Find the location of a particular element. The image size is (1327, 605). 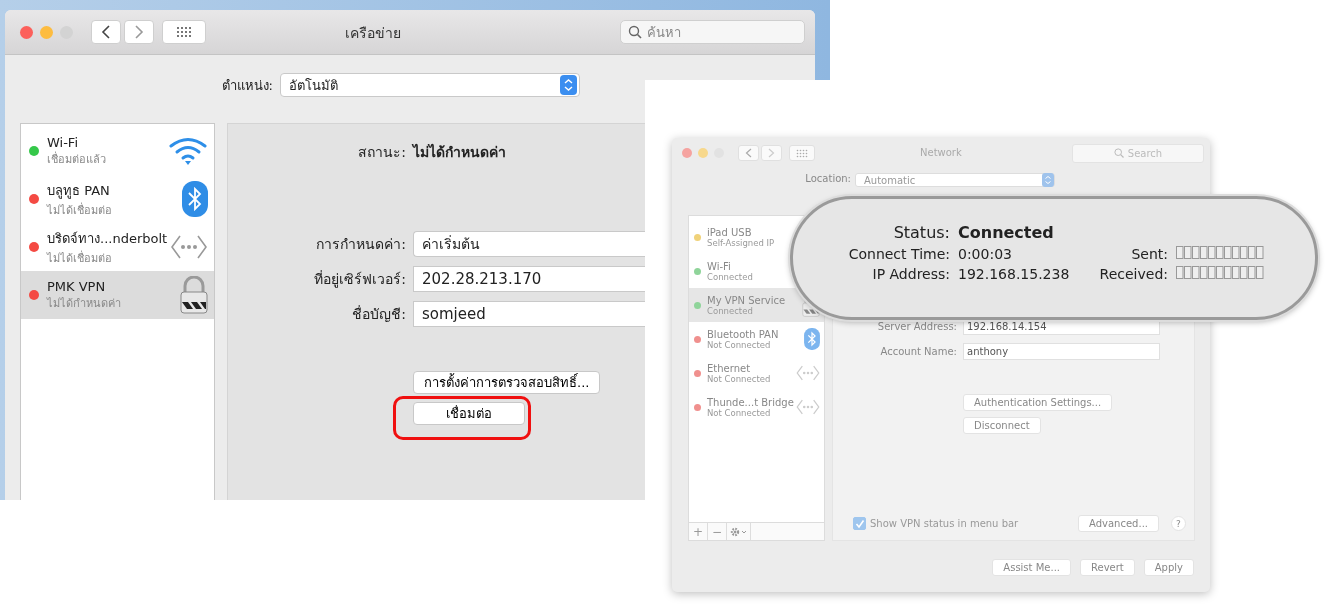

input-field: anthony is located at coordinates (1061, 351).